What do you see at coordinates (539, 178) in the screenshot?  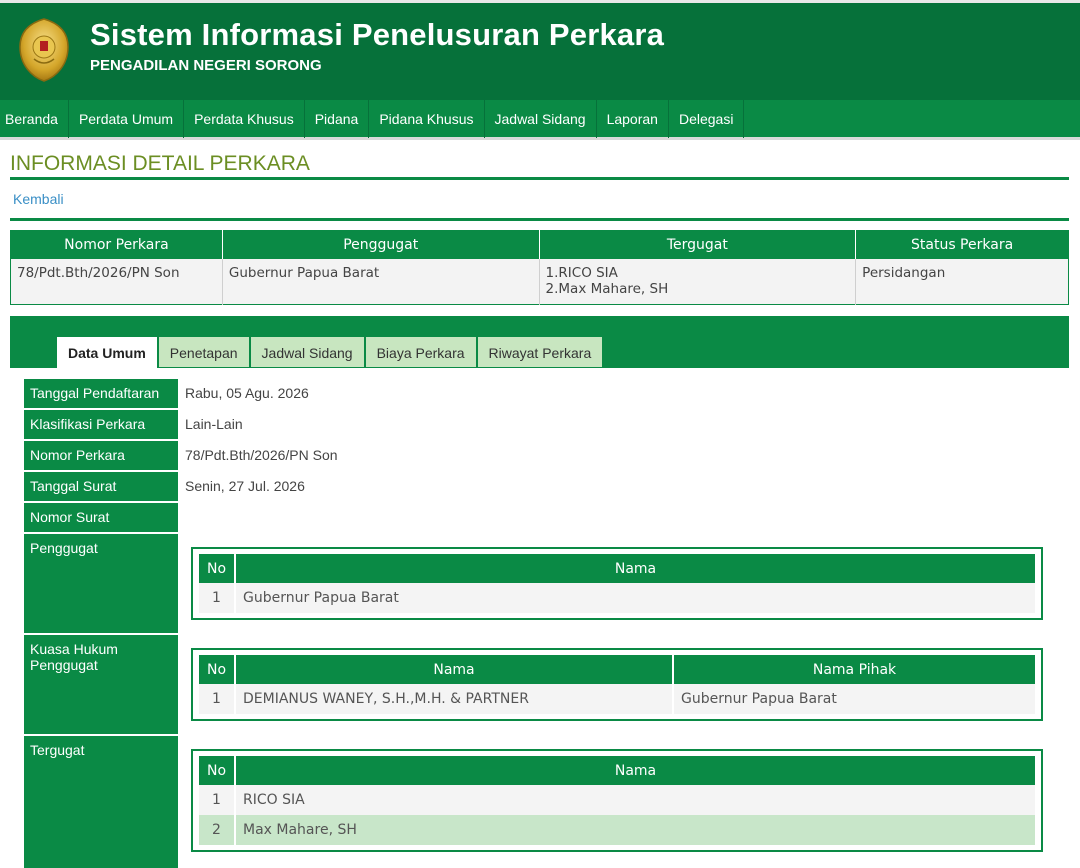 I see `title-divider` at bounding box center [539, 178].